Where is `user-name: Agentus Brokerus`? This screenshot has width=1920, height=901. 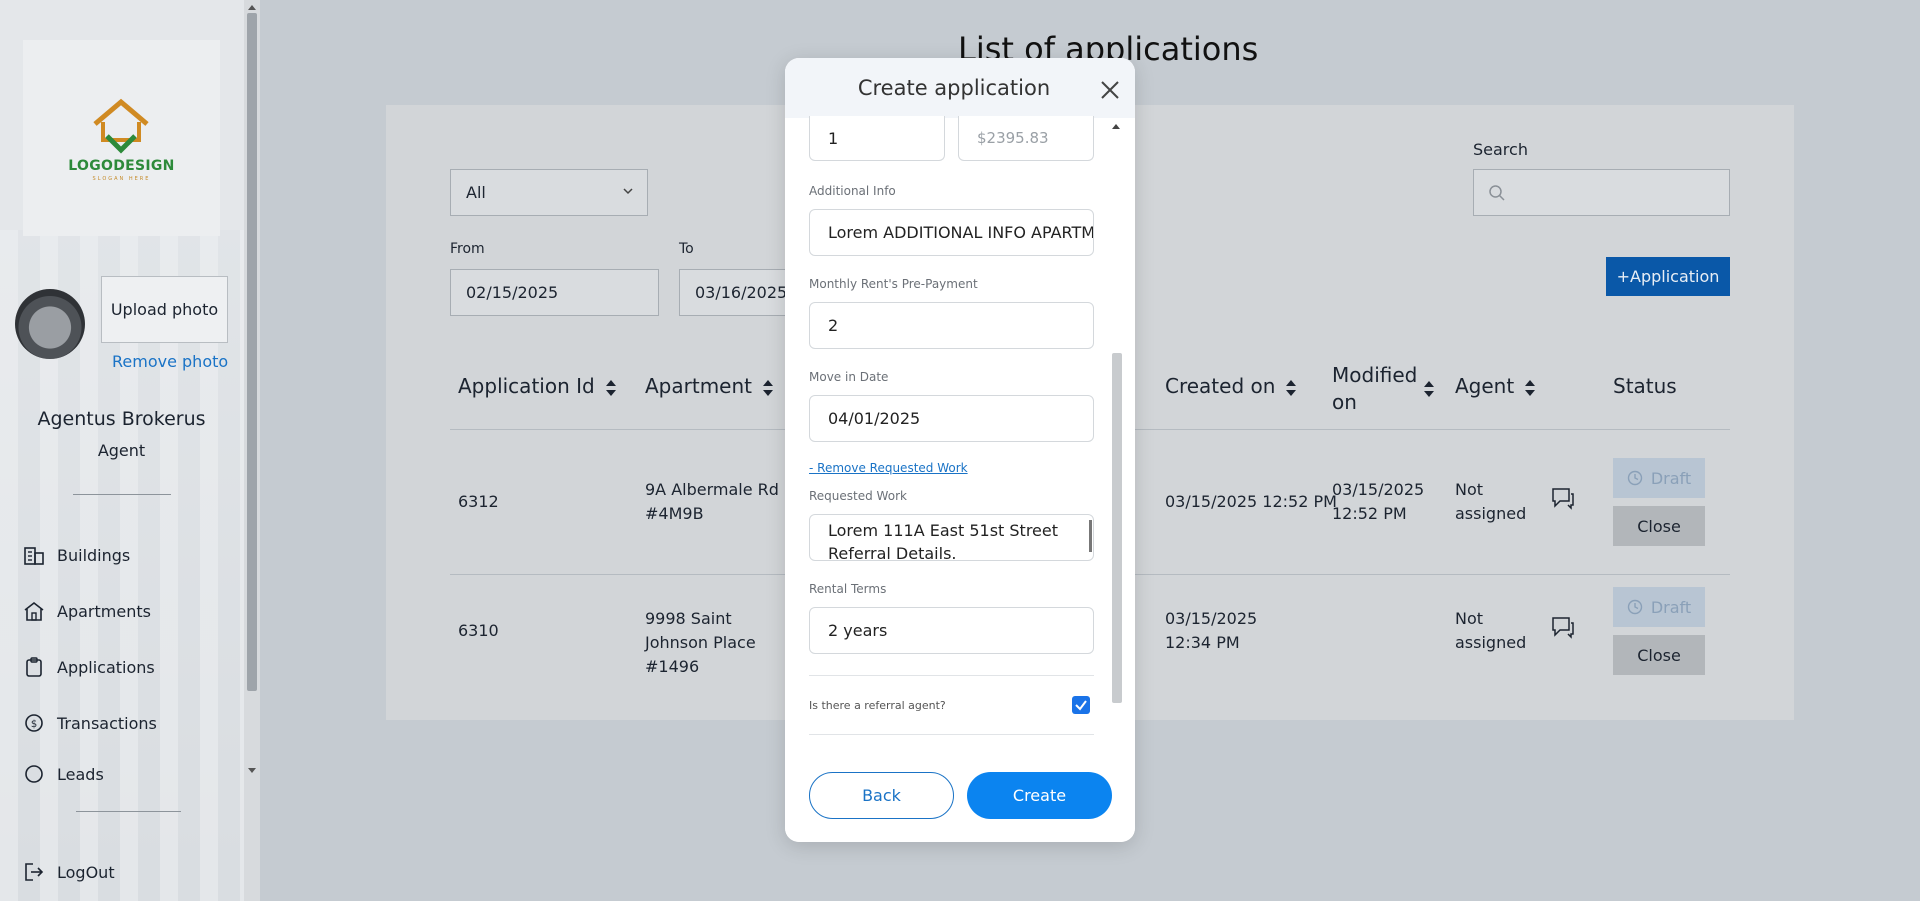 user-name: Agentus Brokerus is located at coordinates (121, 419).